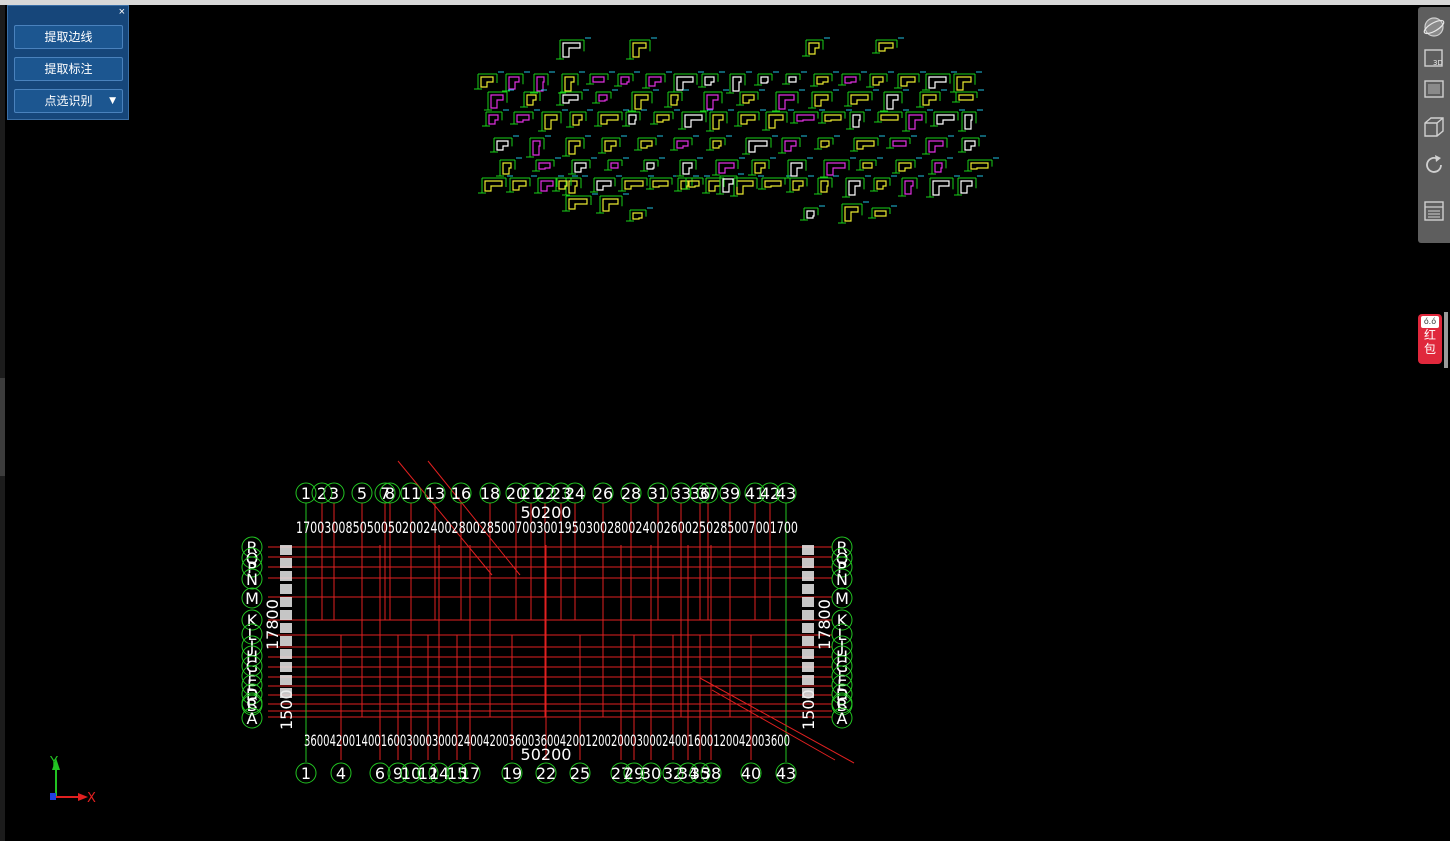  What do you see at coordinates (575, 493) in the screenshot?
I see `top-axis-label: 24` at bounding box center [575, 493].